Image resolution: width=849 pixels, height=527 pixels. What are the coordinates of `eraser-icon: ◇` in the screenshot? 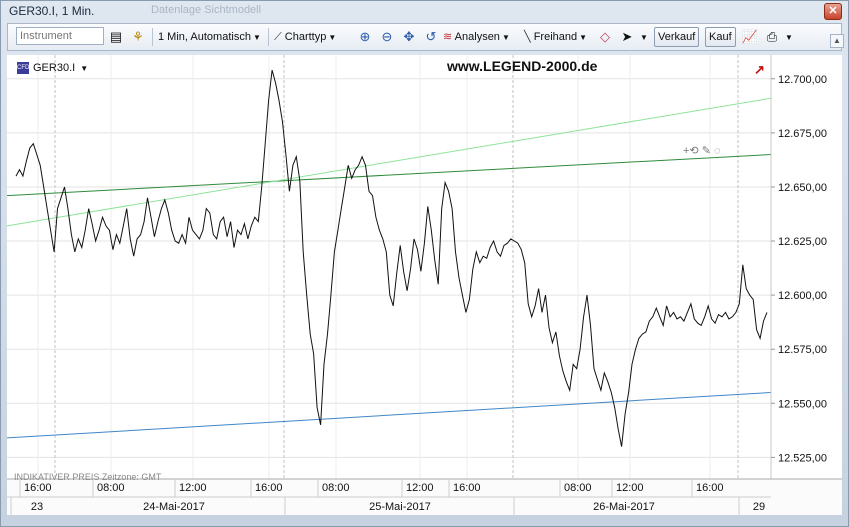 It's located at (605, 37).